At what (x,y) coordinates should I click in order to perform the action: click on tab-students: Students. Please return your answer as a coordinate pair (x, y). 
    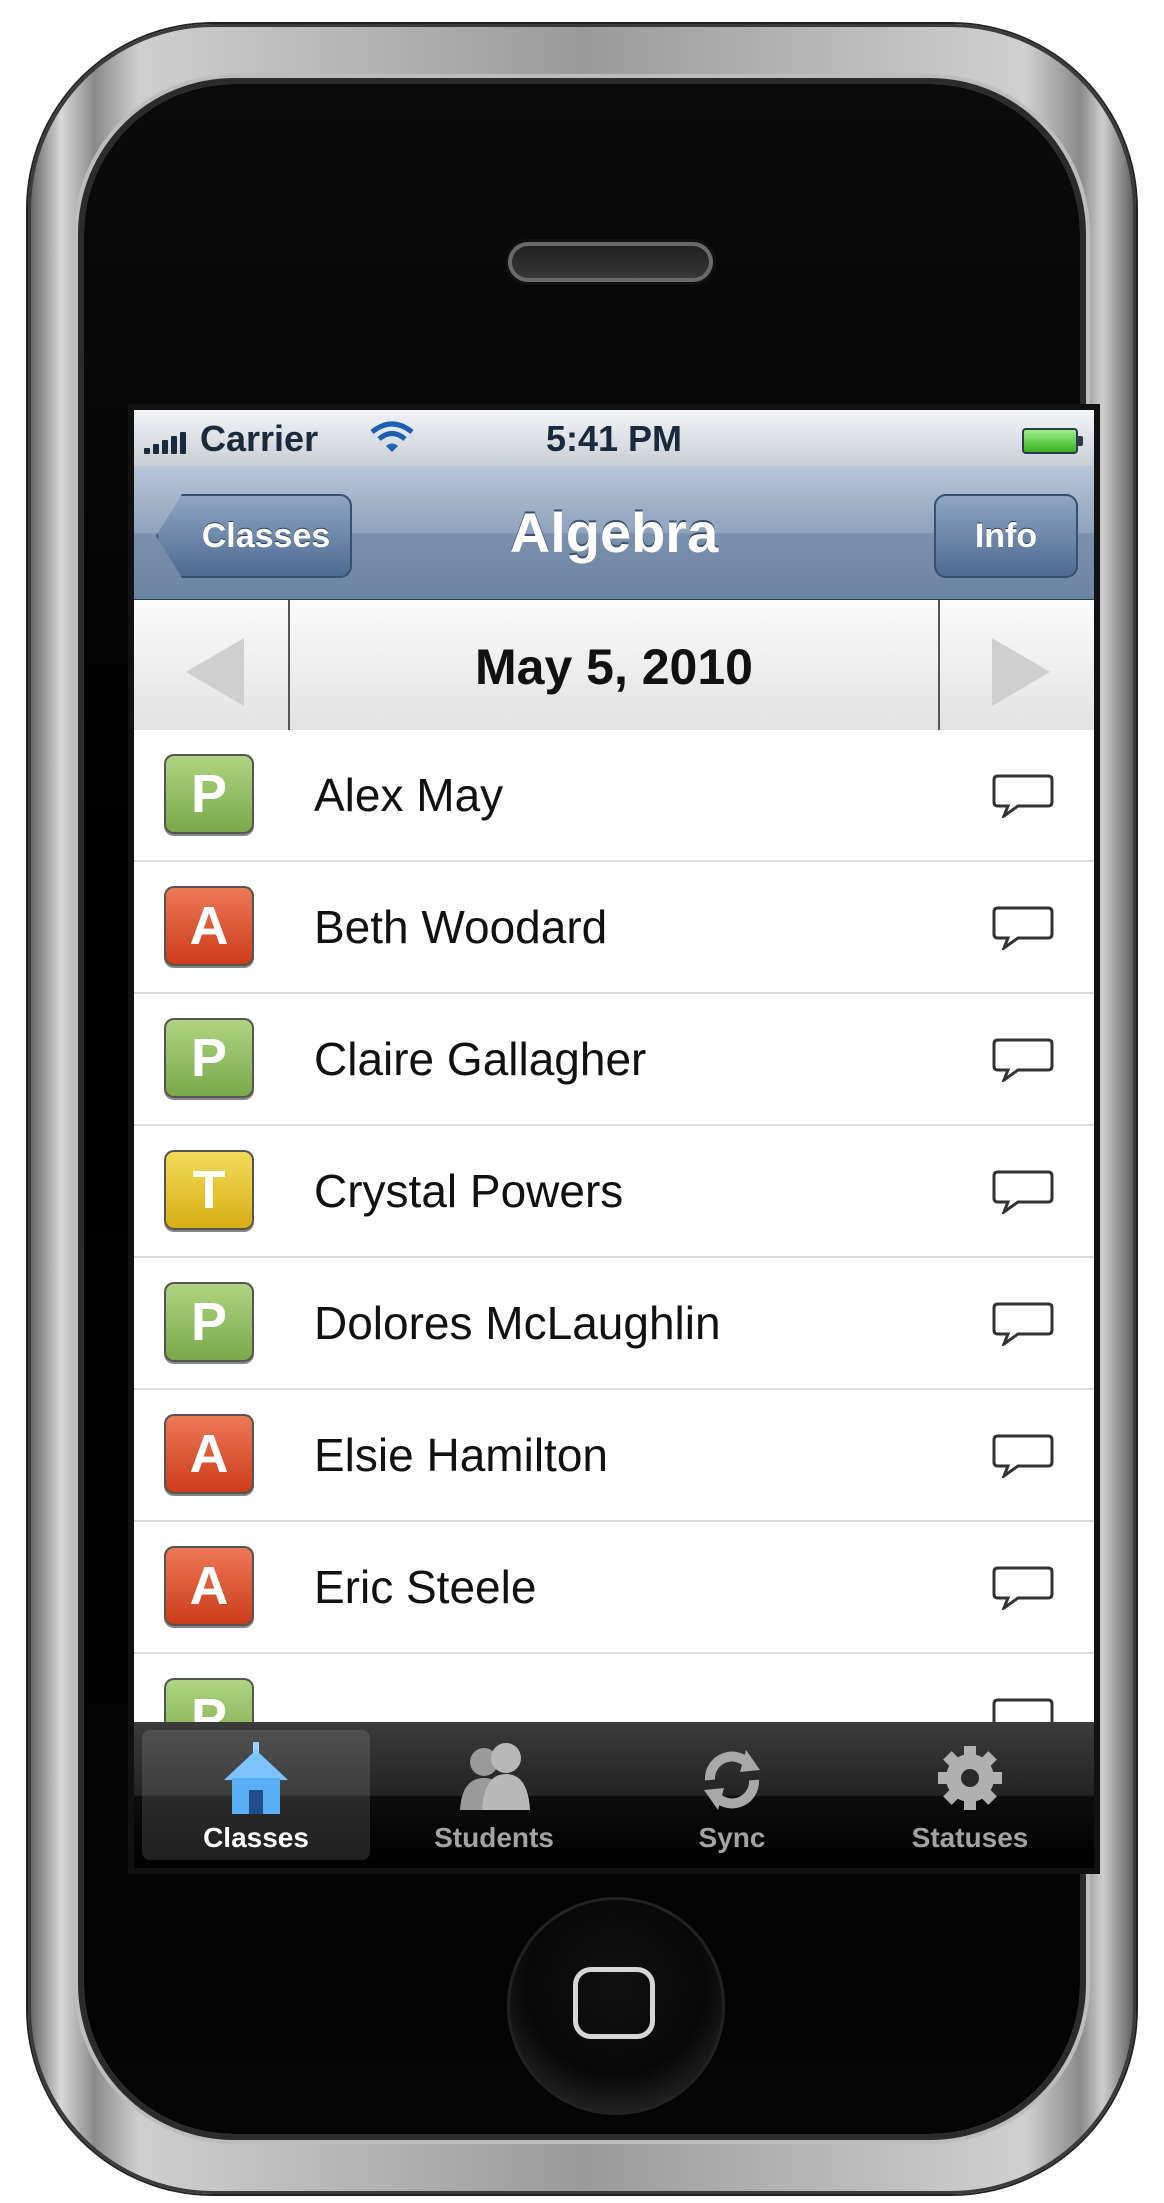
    Looking at the image, I should click on (494, 1795).